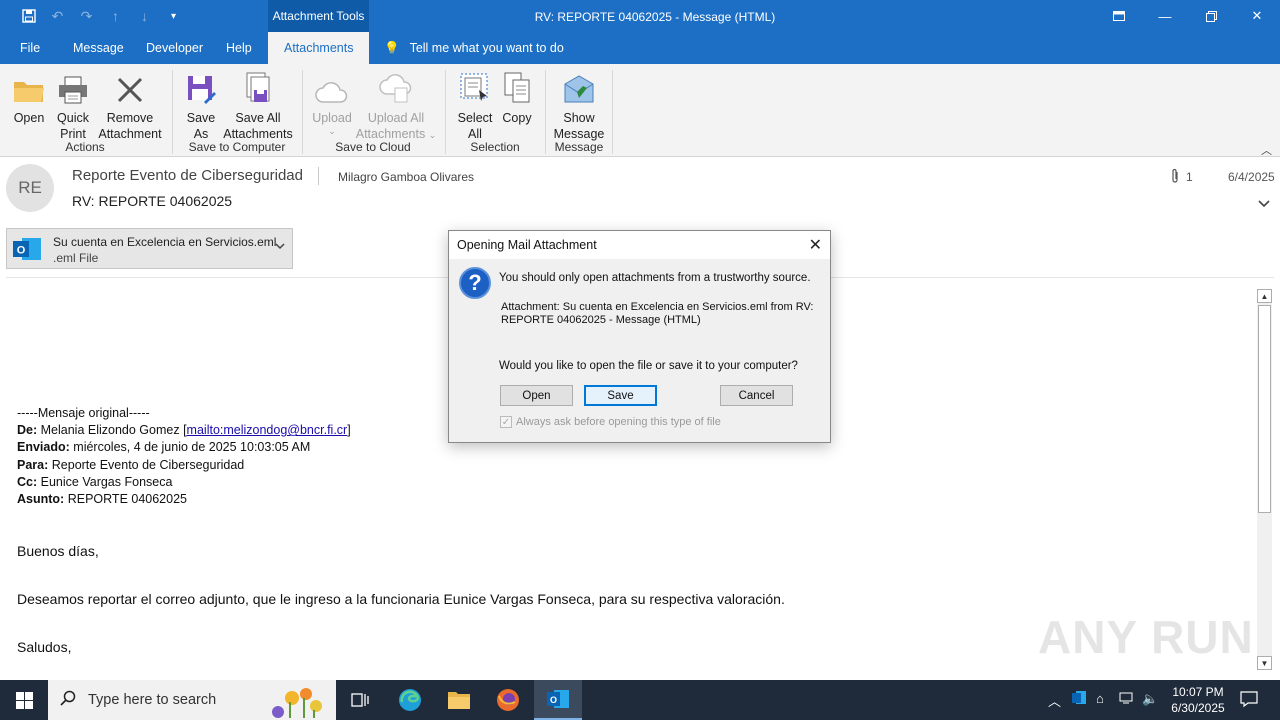 The width and height of the screenshot is (1280, 720). Describe the element at coordinates (73, 118) in the screenshot. I see `quick-print-label-1: Quick` at that location.